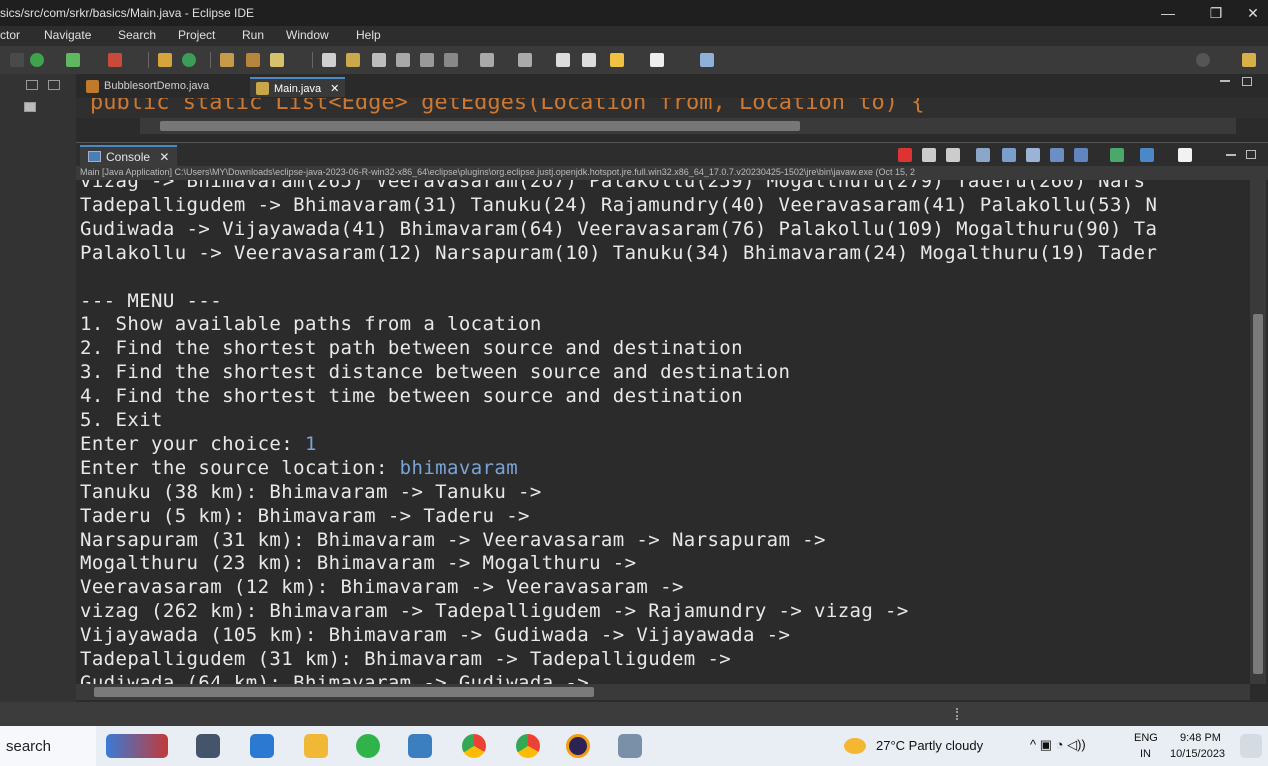 The width and height of the screenshot is (1268, 766). I want to click on tab-console: Console ✕, so click(129, 156).